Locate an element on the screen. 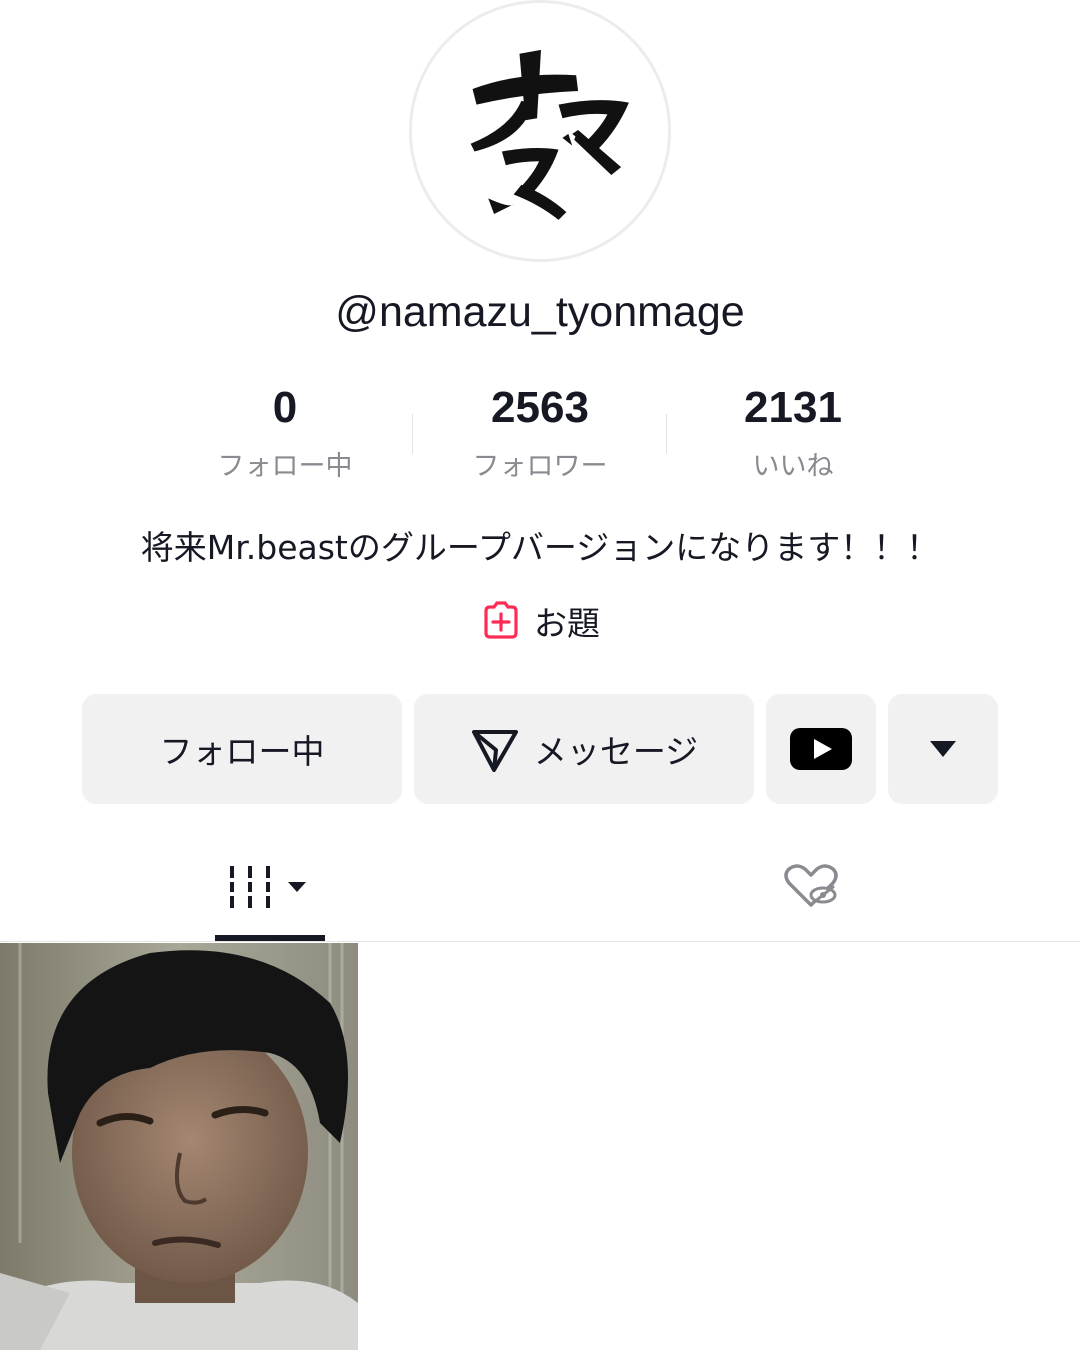  message-button: メッセージ is located at coordinates (584, 749).